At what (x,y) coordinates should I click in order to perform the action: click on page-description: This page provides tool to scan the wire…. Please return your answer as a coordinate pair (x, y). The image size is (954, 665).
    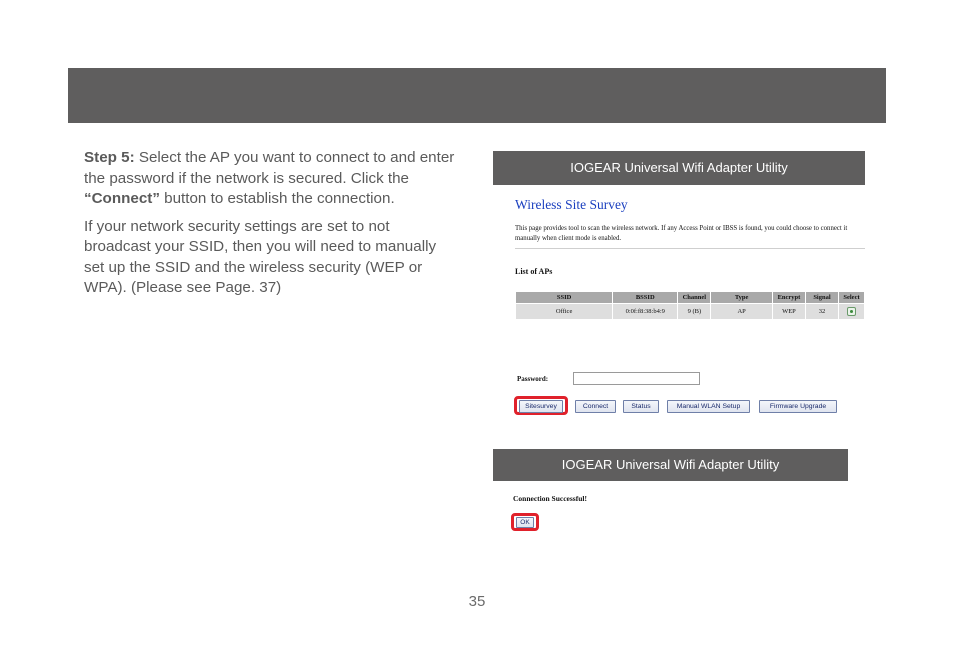
    Looking at the image, I should click on (681, 233).